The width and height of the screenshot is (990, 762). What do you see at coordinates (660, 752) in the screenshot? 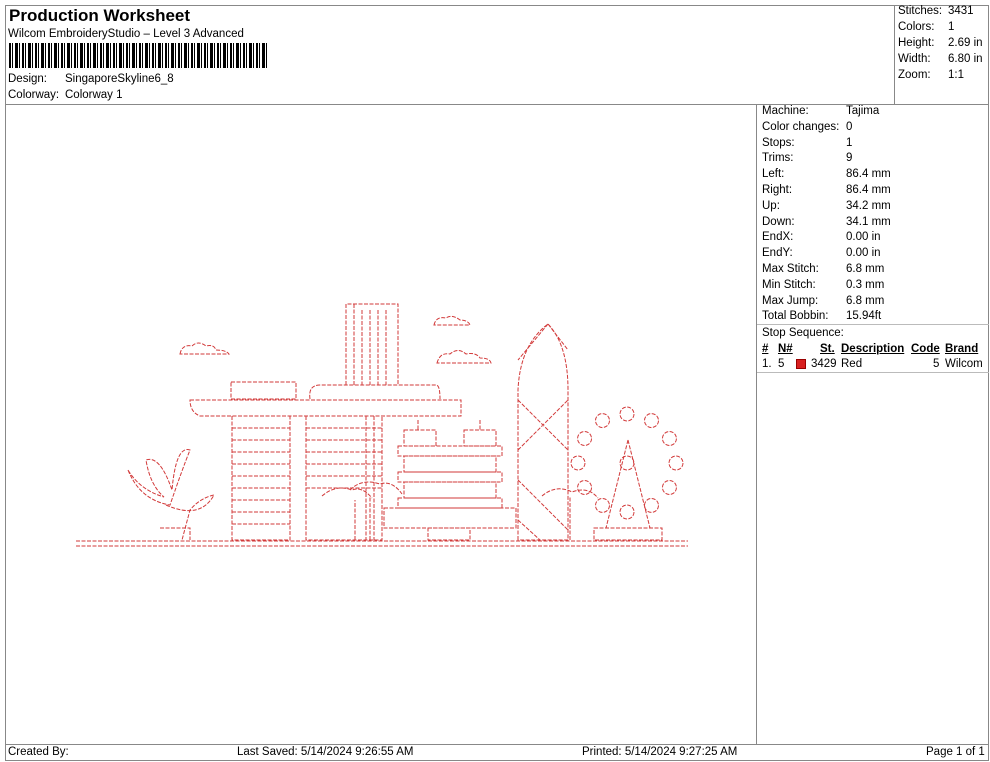
I see `printed-date: Printed: 5/14/2024 9:27:25 AM` at bounding box center [660, 752].